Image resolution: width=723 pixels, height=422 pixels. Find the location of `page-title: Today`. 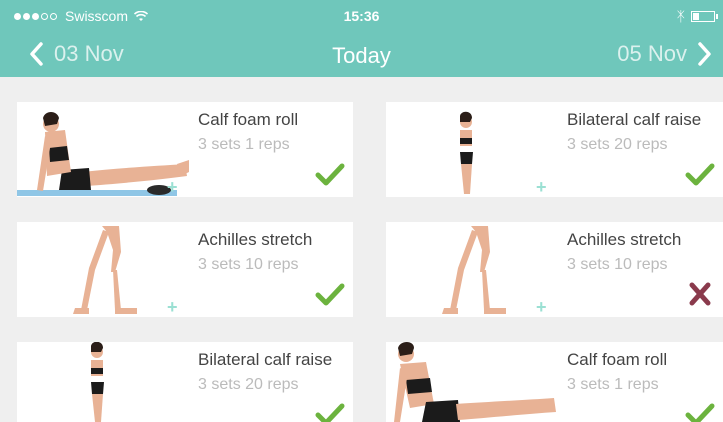

page-title: Today is located at coordinates (361, 55).